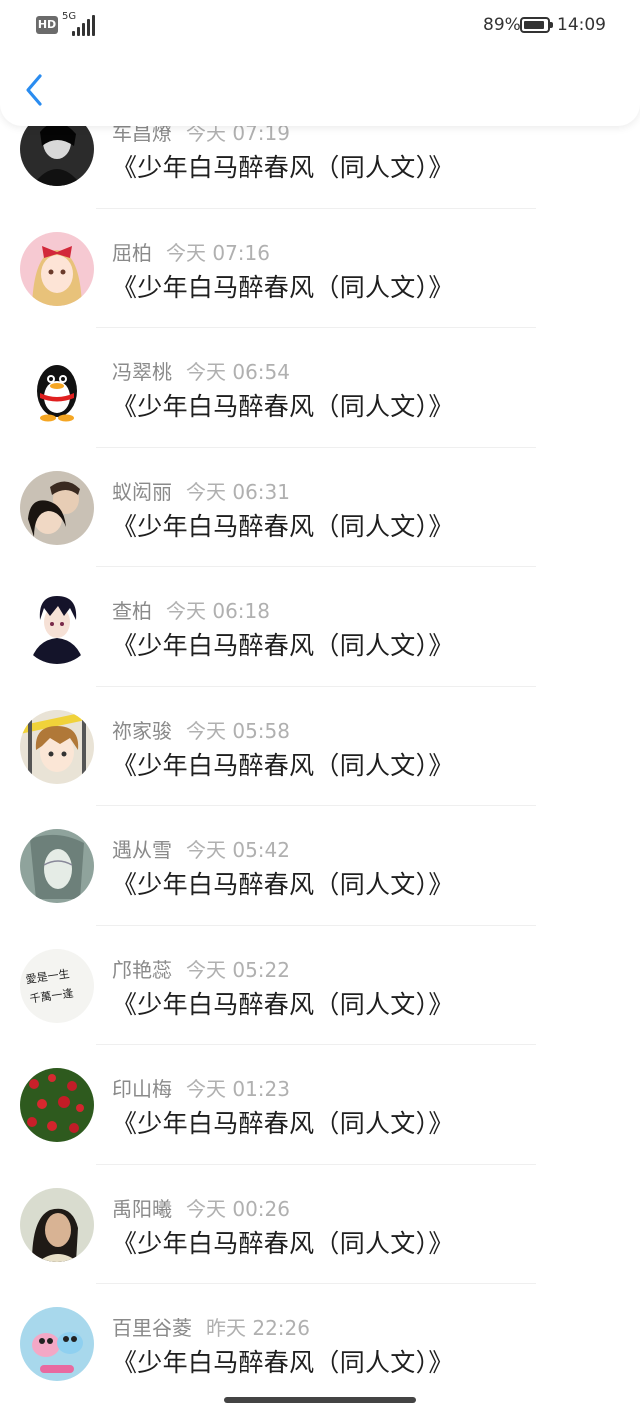  What do you see at coordinates (238, 730) in the screenshot?
I see `post-time: 今天 05:58` at bounding box center [238, 730].